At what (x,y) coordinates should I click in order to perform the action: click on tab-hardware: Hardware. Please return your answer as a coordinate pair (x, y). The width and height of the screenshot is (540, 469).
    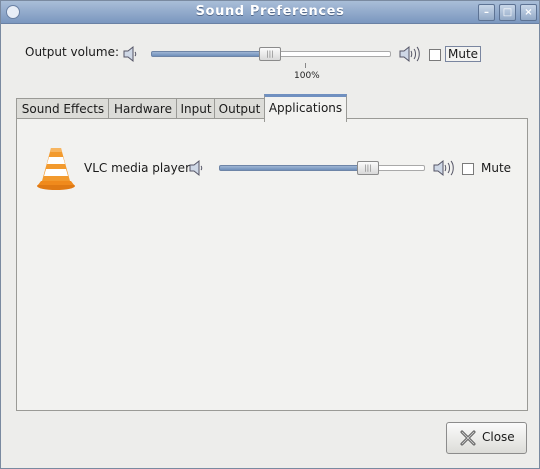
    Looking at the image, I should click on (143, 108).